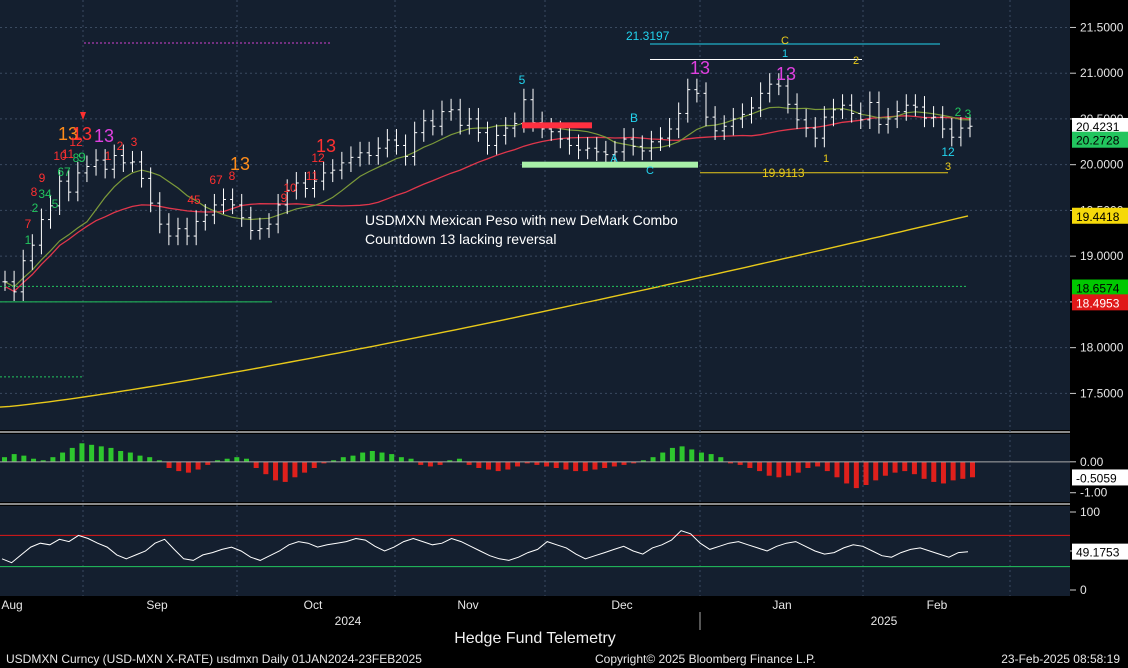 This screenshot has height=668, width=1128. Describe the element at coordinates (45, 194) in the screenshot. I see `demark-marker: 34` at that location.